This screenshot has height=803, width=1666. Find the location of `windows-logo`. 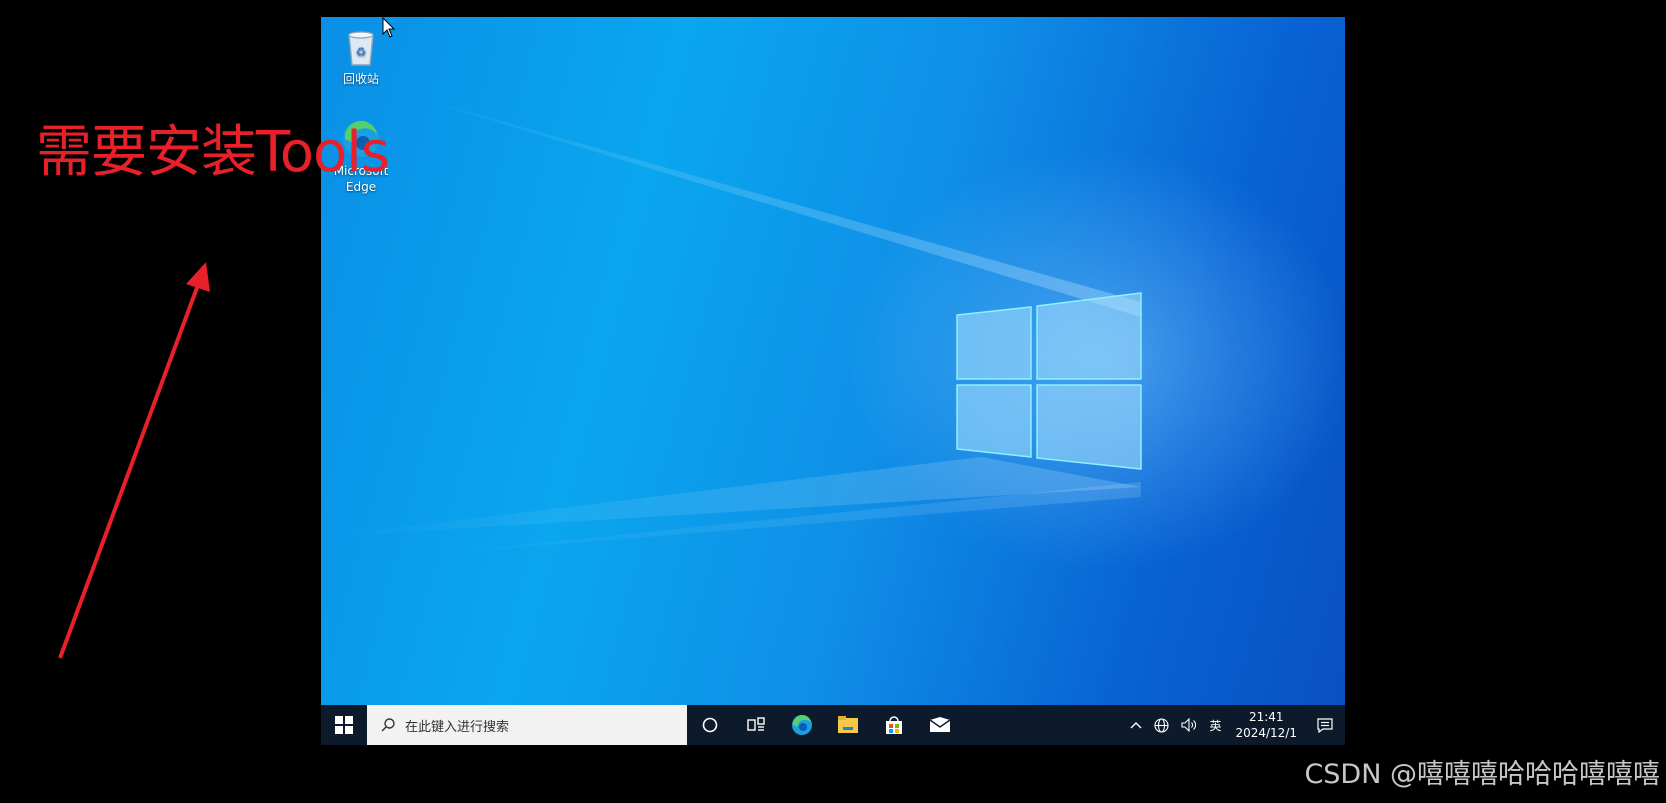

windows-logo is located at coordinates (1049, 381).